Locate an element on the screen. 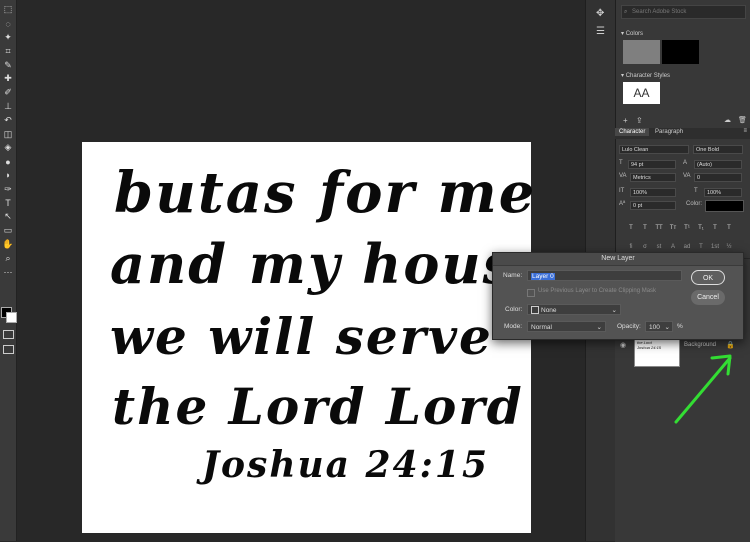 The image size is (750, 542). history-brush-icon: ↶ is located at coordinates (8, 120).